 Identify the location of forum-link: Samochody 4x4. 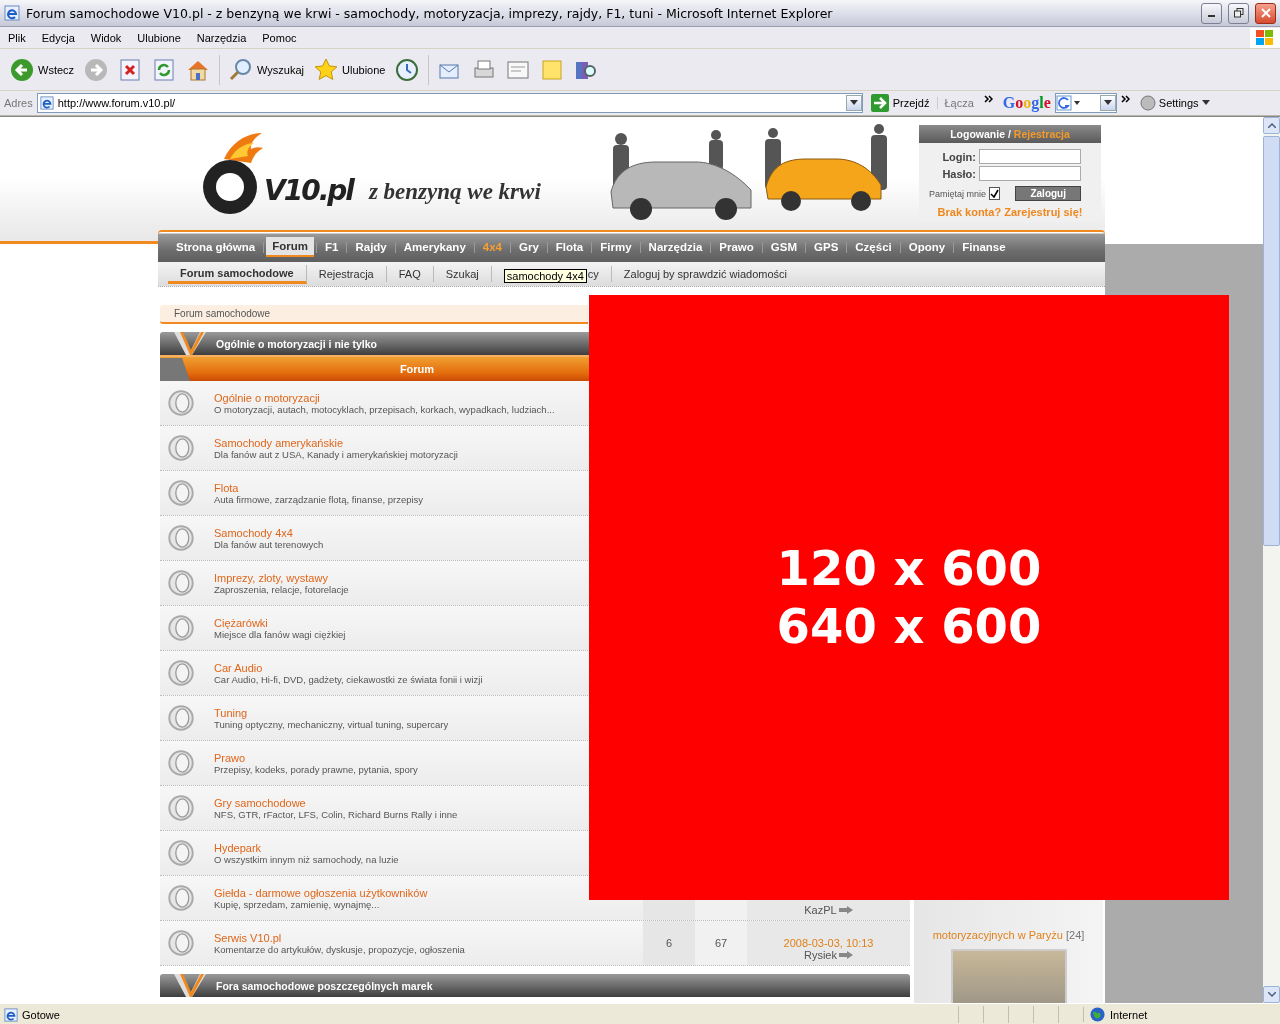
(269, 532).